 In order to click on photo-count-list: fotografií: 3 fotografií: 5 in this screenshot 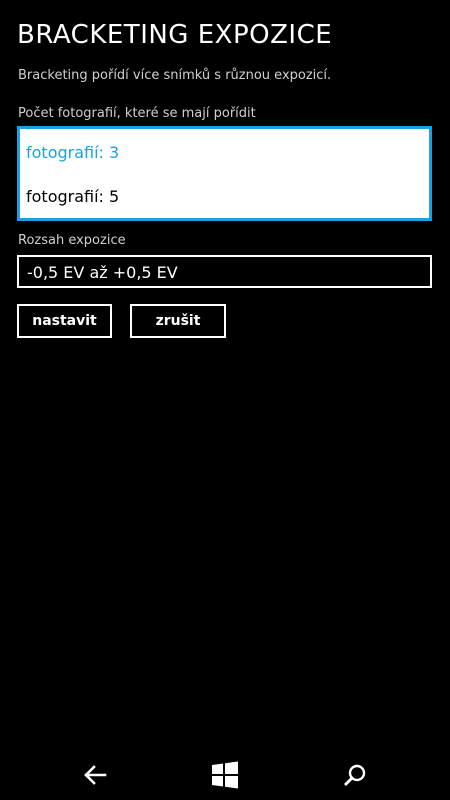, I will do `click(224, 173)`.